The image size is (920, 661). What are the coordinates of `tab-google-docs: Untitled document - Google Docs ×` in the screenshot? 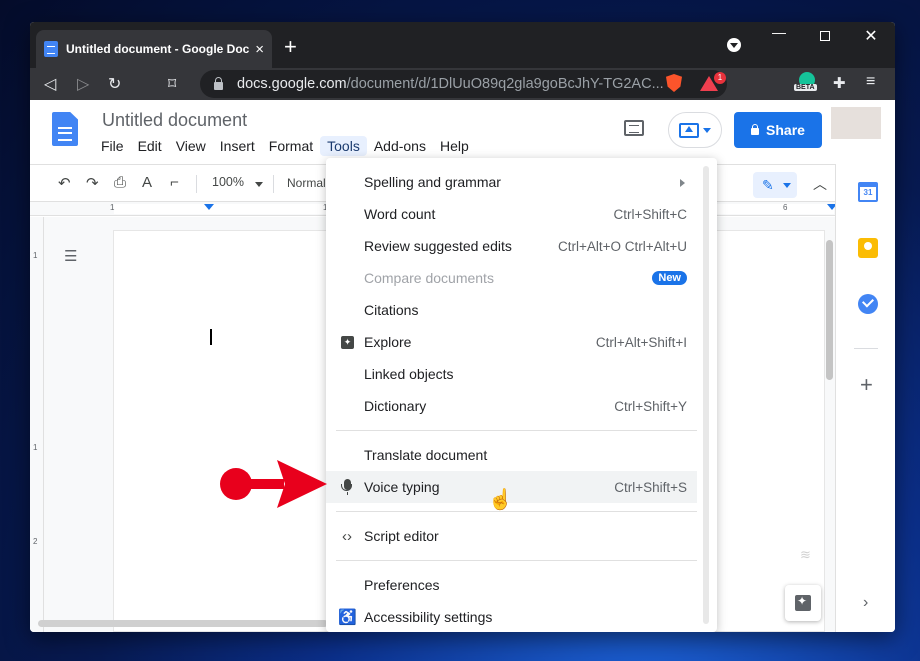 It's located at (154, 49).